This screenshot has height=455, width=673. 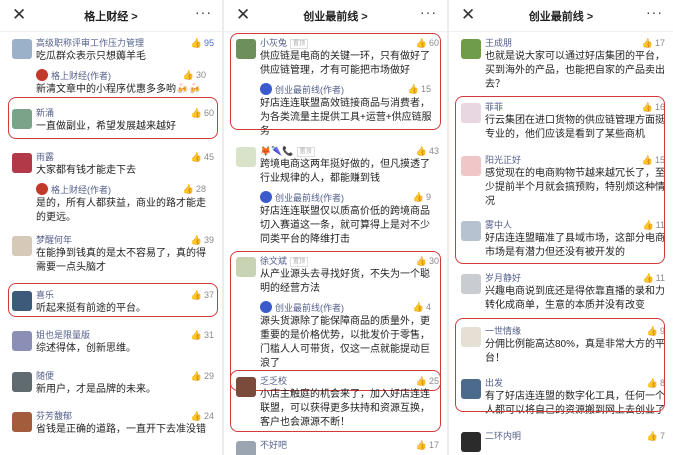 What do you see at coordinates (427, 151) in the screenshot?
I see `like-count: 👍 43` at bounding box center [427, 151].